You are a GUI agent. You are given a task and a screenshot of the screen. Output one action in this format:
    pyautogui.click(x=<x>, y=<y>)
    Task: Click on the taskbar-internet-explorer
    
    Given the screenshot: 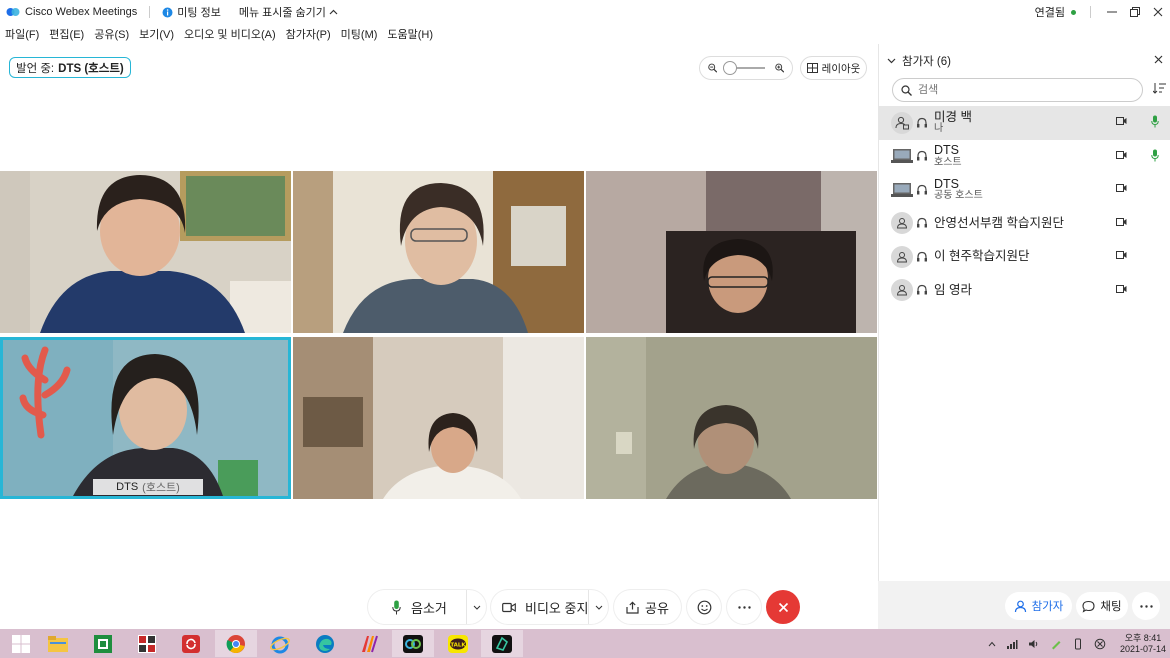 What is the action you would take?
    pyautogui.click(x=280, y=643)
    